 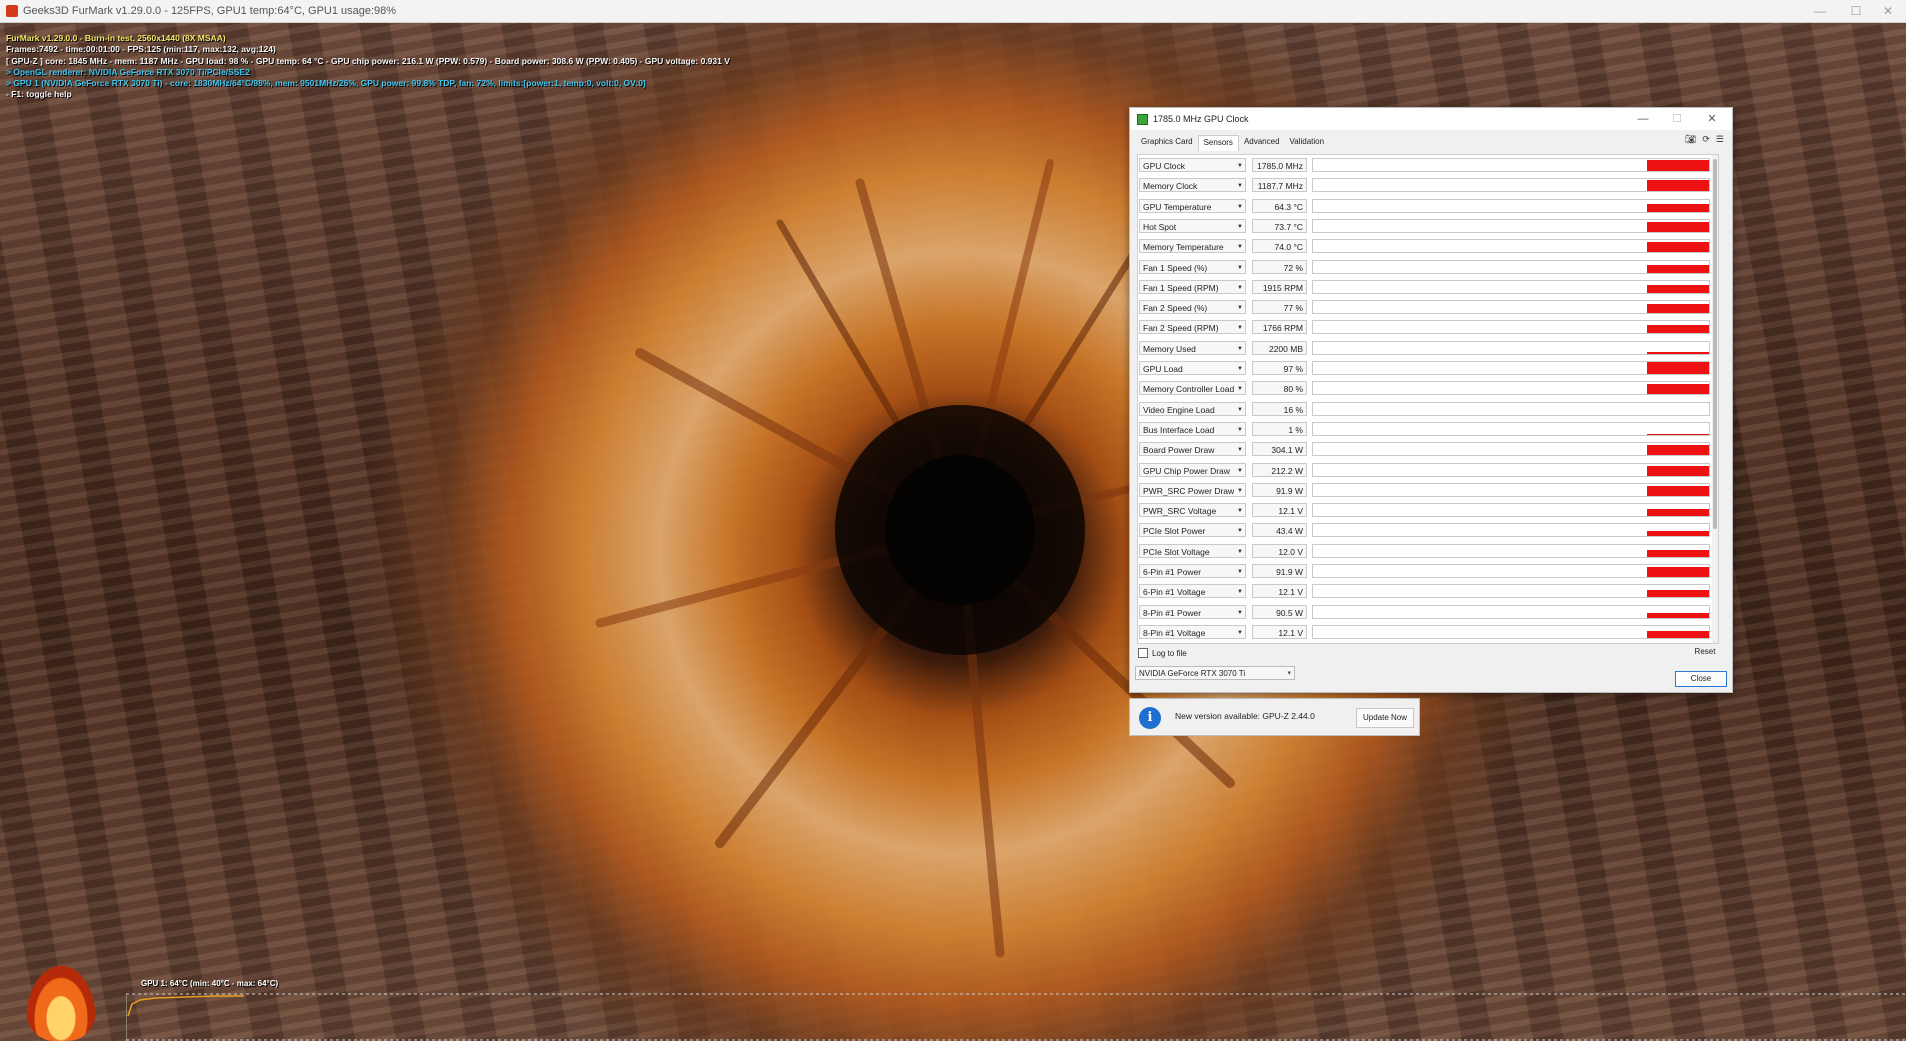 I want to click on sensor-name-dropdown: PWR_SRC Voltage ▼, so click(x=1192, y=510).